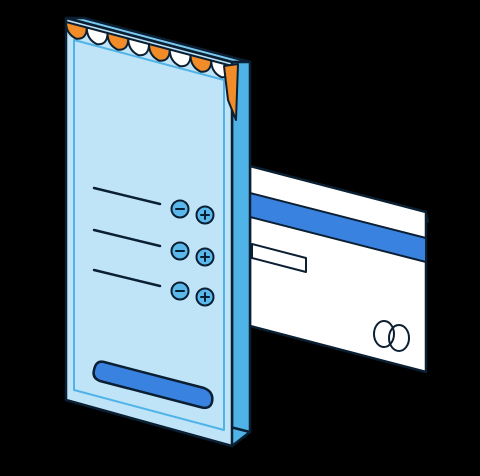  I want to click on phone-side-edge, so click(241, 254).